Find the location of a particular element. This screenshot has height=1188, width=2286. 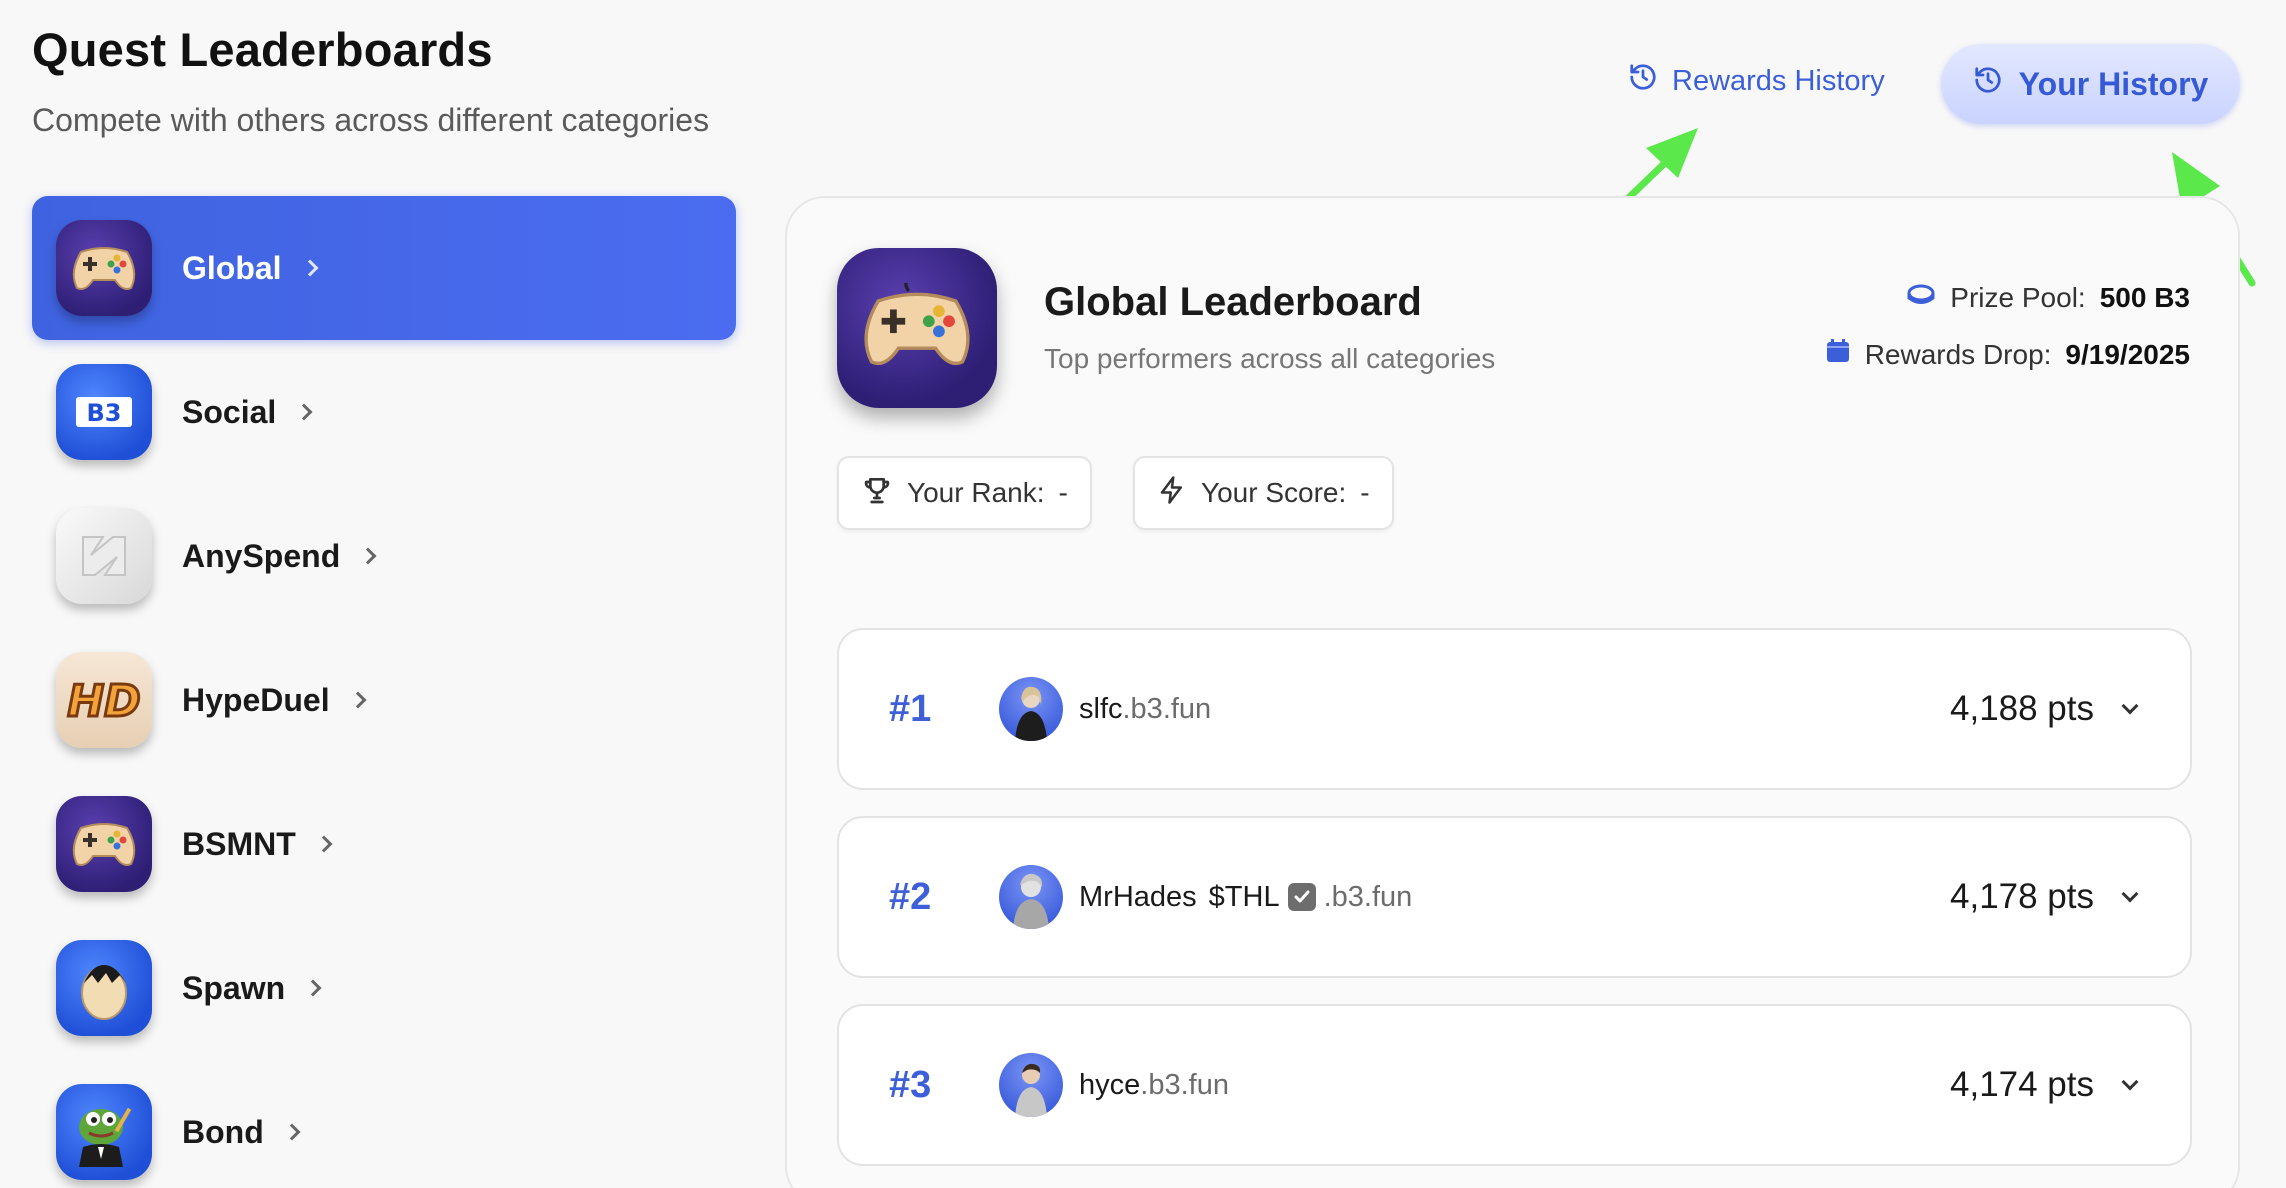

sidebar-item-label: BSMNT is located at coordinates (239, 843).